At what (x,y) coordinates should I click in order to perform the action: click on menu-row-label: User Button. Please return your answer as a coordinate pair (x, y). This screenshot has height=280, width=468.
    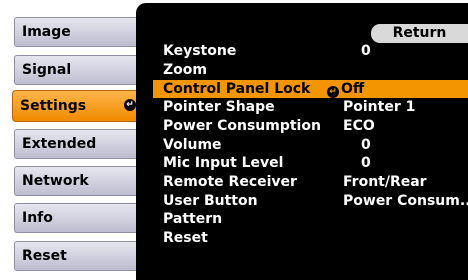
    Looking at the image, I should click on (210, 201).